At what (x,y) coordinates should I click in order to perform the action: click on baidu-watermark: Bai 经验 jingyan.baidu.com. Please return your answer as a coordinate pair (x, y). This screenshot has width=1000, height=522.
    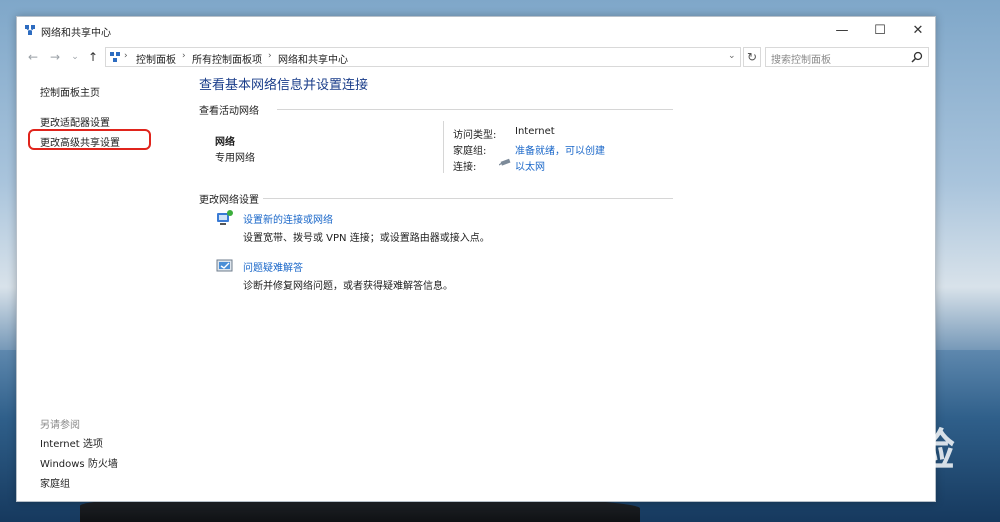
    Looking at the image, I should click on (884, 459).